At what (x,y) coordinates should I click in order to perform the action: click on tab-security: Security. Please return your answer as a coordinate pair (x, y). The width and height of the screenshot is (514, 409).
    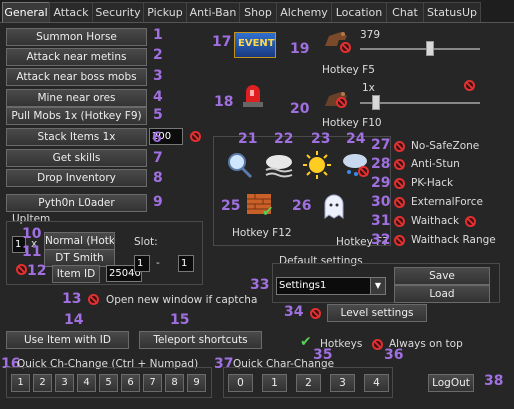
    Looking at the image, I should click on (118, 12).